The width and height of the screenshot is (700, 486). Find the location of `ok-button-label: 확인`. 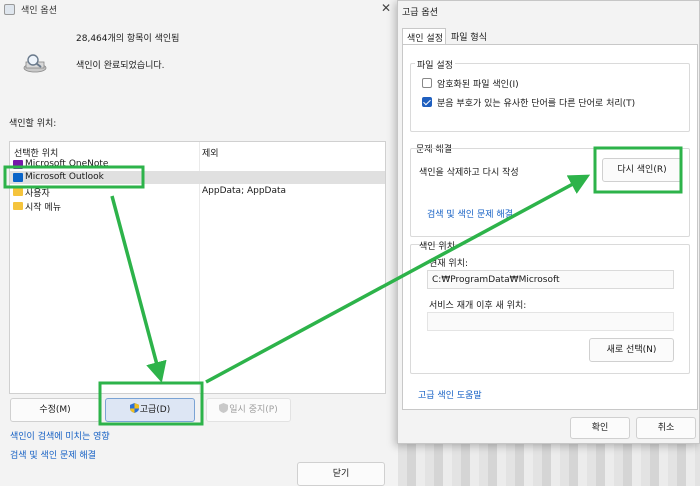

ok-button-label: 확인 is located at coordinates (600, 428).